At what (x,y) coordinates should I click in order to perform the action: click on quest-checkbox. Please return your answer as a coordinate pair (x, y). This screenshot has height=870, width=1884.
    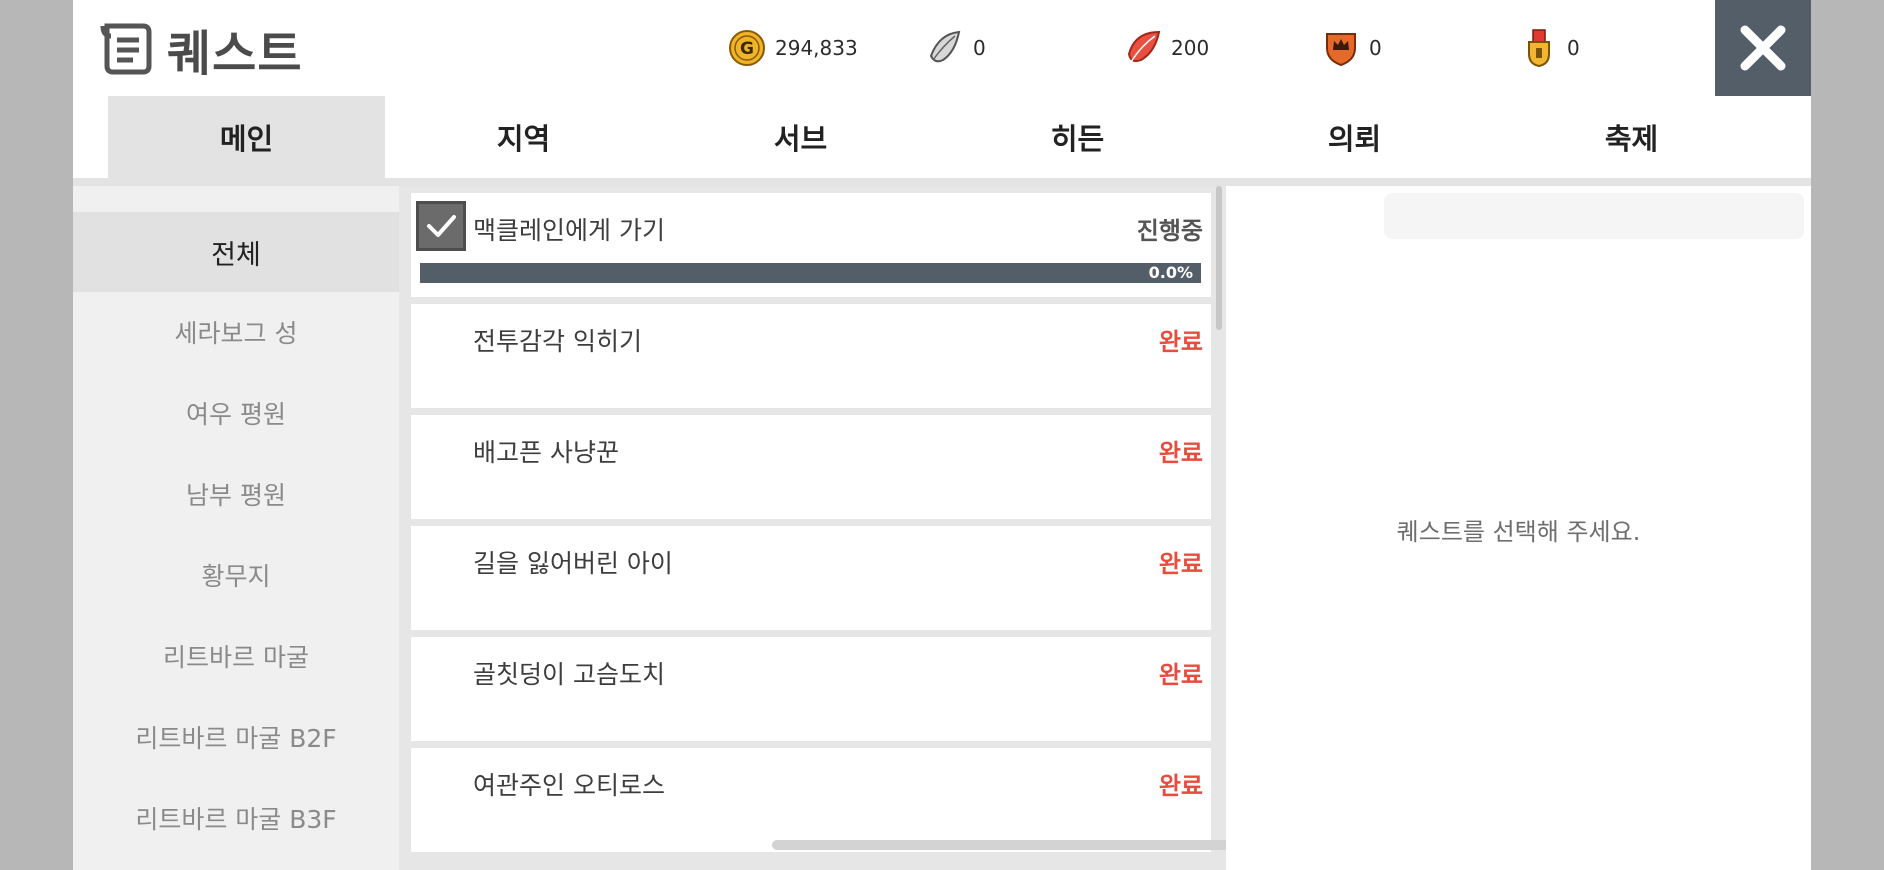
    Looking at the image, I should click on (441, 226).